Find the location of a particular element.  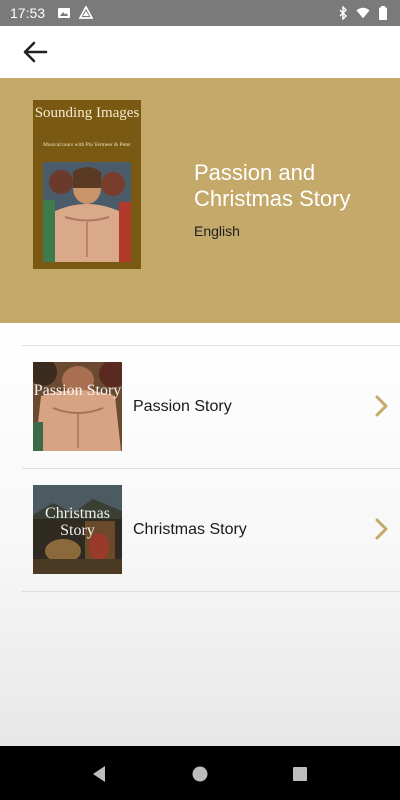

christmas-thumbnail: Christmas Story is located at coordinates (77, 529).